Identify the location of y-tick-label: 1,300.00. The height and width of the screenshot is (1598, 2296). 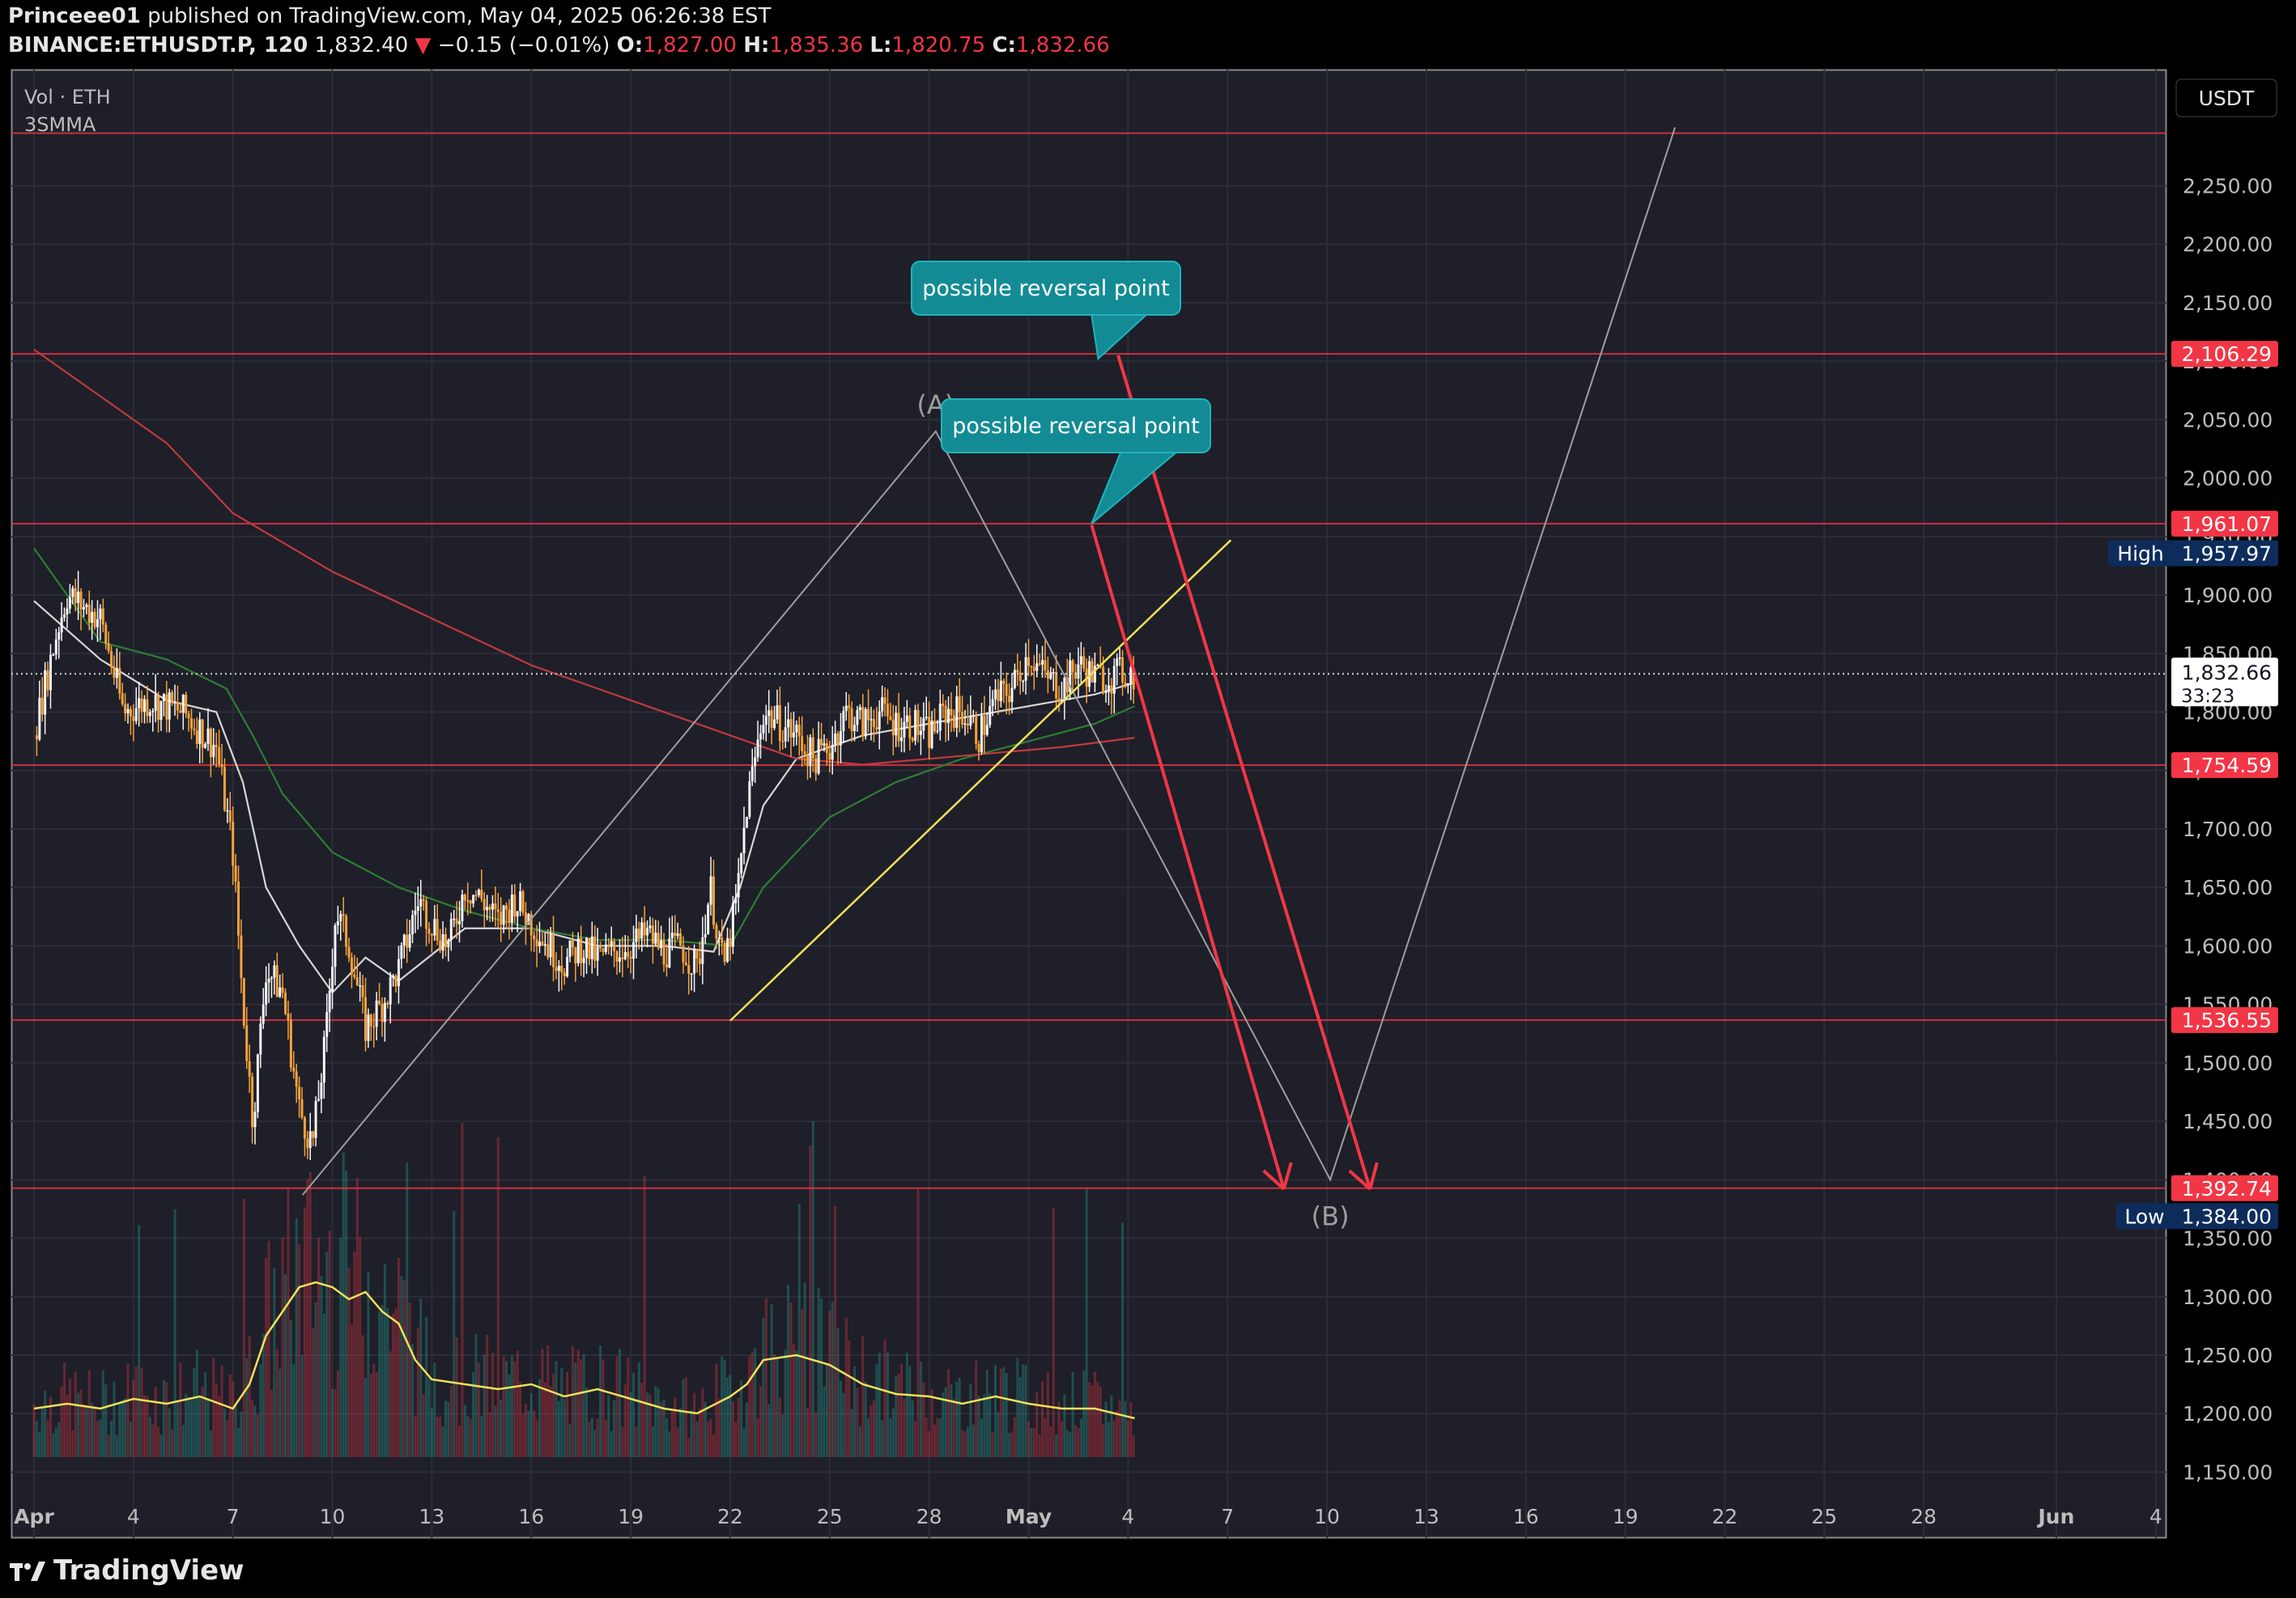
(2228, 1297).